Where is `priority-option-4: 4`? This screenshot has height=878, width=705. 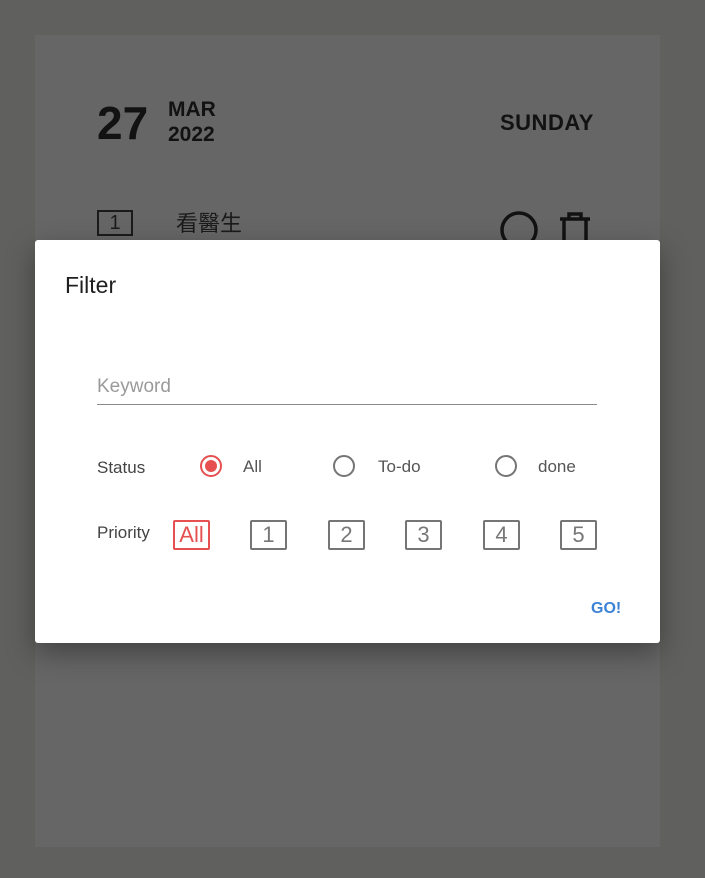
priority-option-4: 4 is located at coordinates (501, 535).